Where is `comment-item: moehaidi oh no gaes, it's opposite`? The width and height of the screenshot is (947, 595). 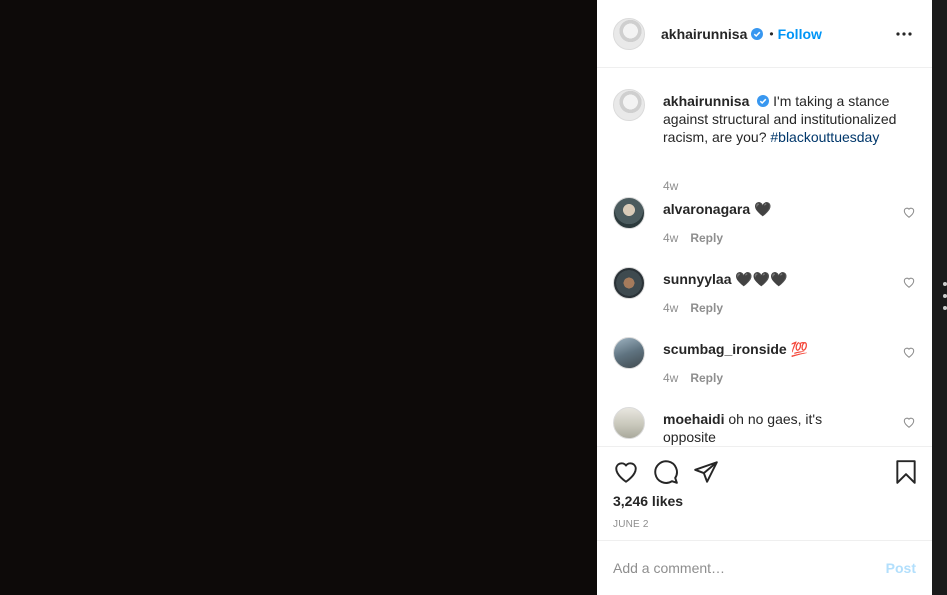 comment-item: moehaidi oh no gaes, it's opposite is located at coordinates (764, 426).